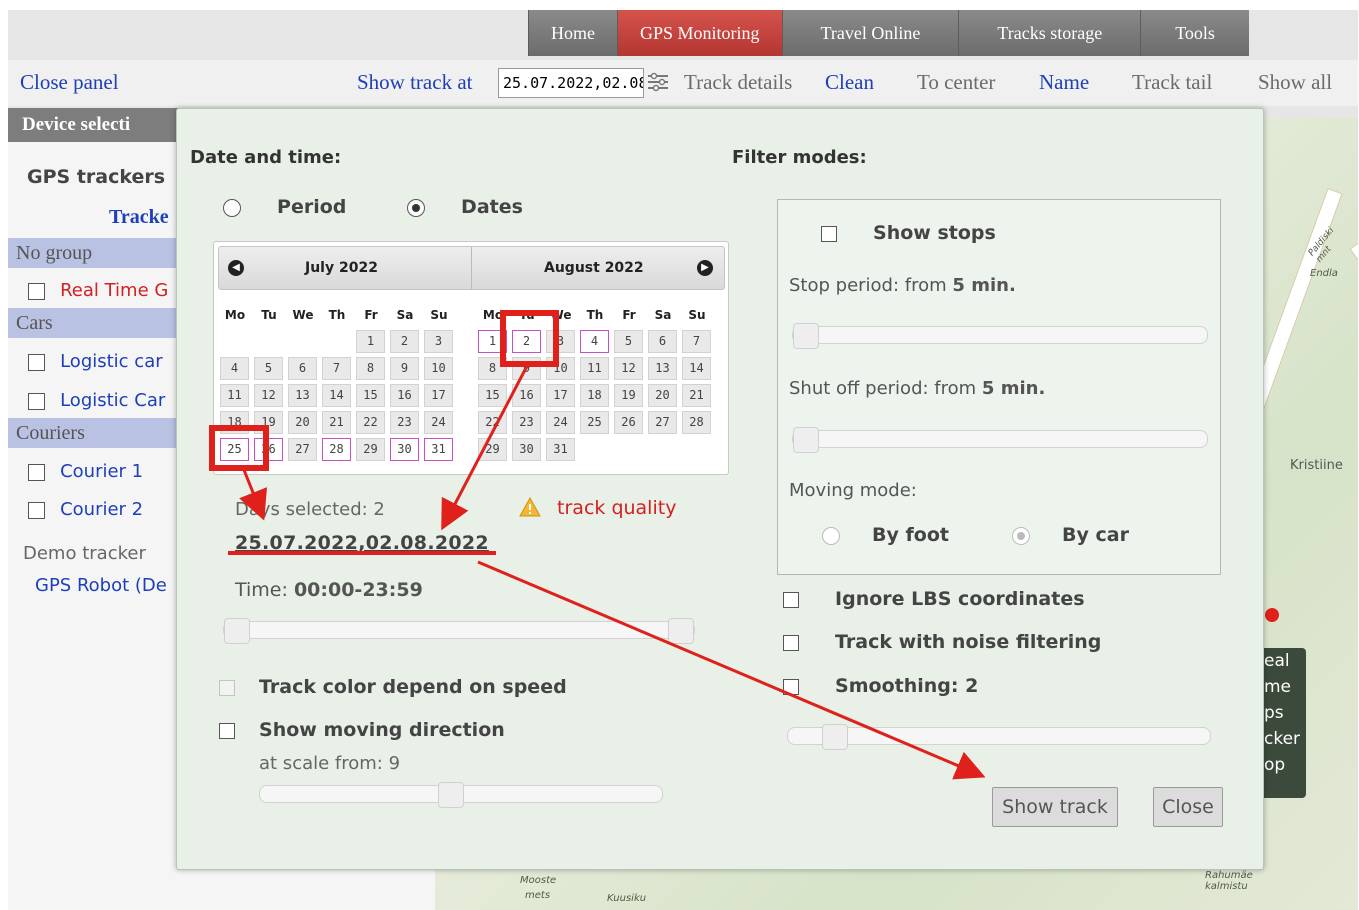 Image resolution: width=1359 pixels, height=910 pixels. Describe the element at coordinates (1172, 82) in the screenshot. I see `track-tail-link: Track tail` at that location.